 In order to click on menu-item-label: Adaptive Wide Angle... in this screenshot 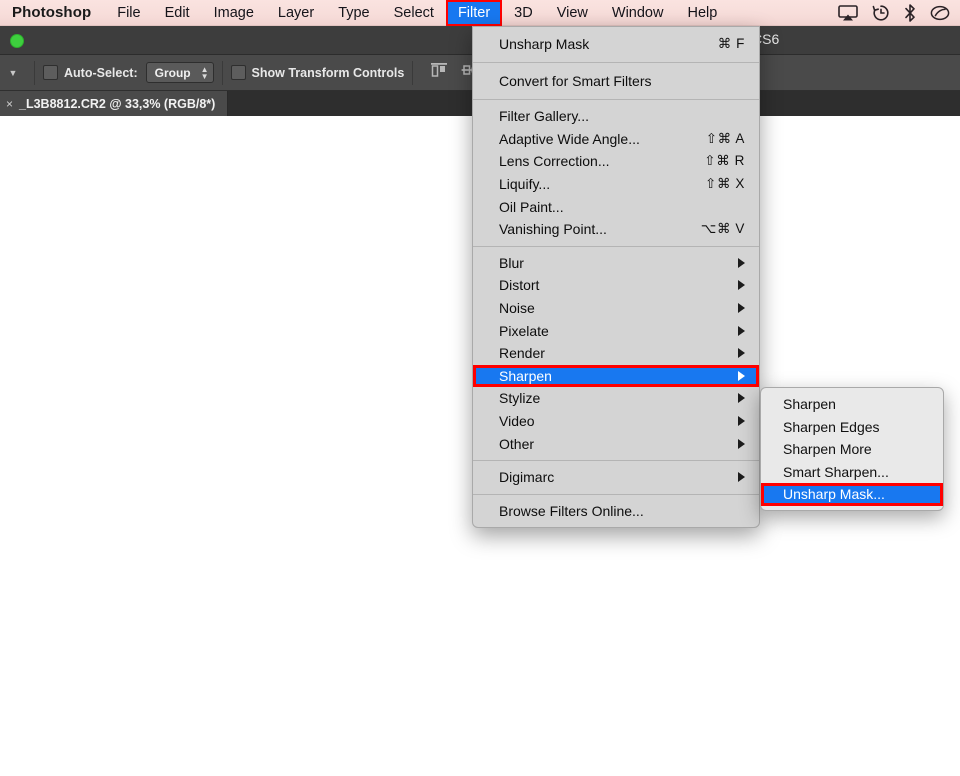, I will do `click(569, 138)`.